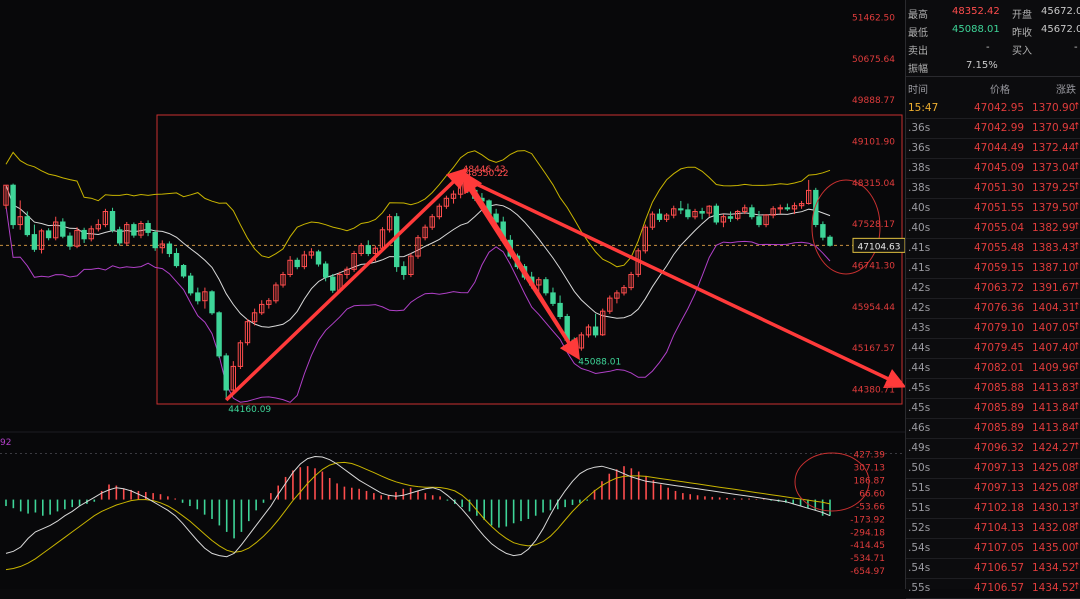  I want to click on tick-time: .41s, so click(919, 268).